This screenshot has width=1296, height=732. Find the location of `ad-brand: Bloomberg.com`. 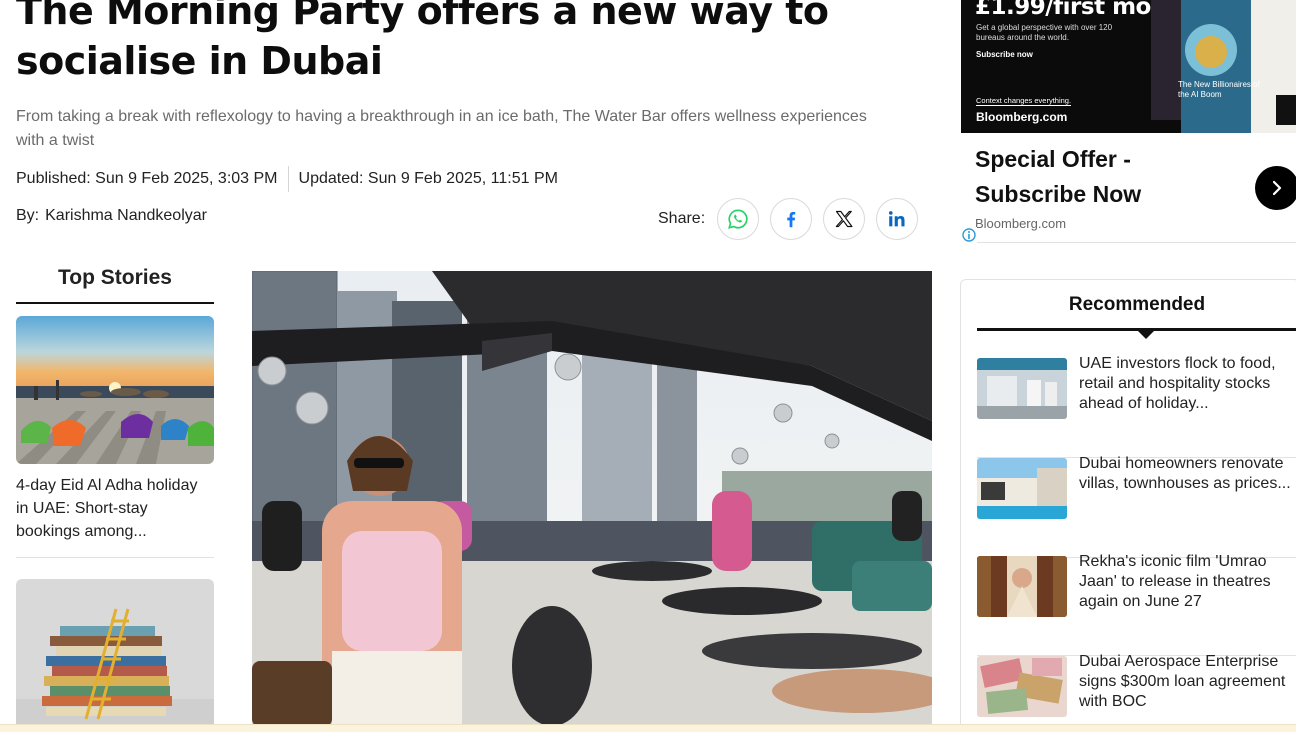

ad-brand: Bloomberg.com is located at coordinates (1022, 117).